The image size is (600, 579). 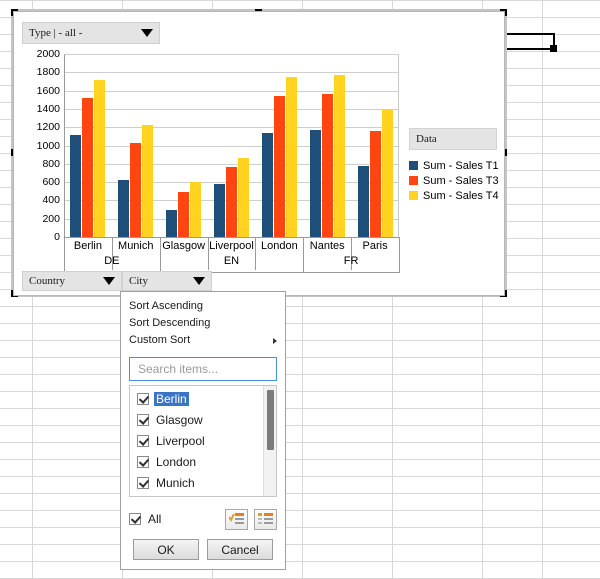 I want to click on legend-label: Sum - Sales T1, so click(x=461, y=165).